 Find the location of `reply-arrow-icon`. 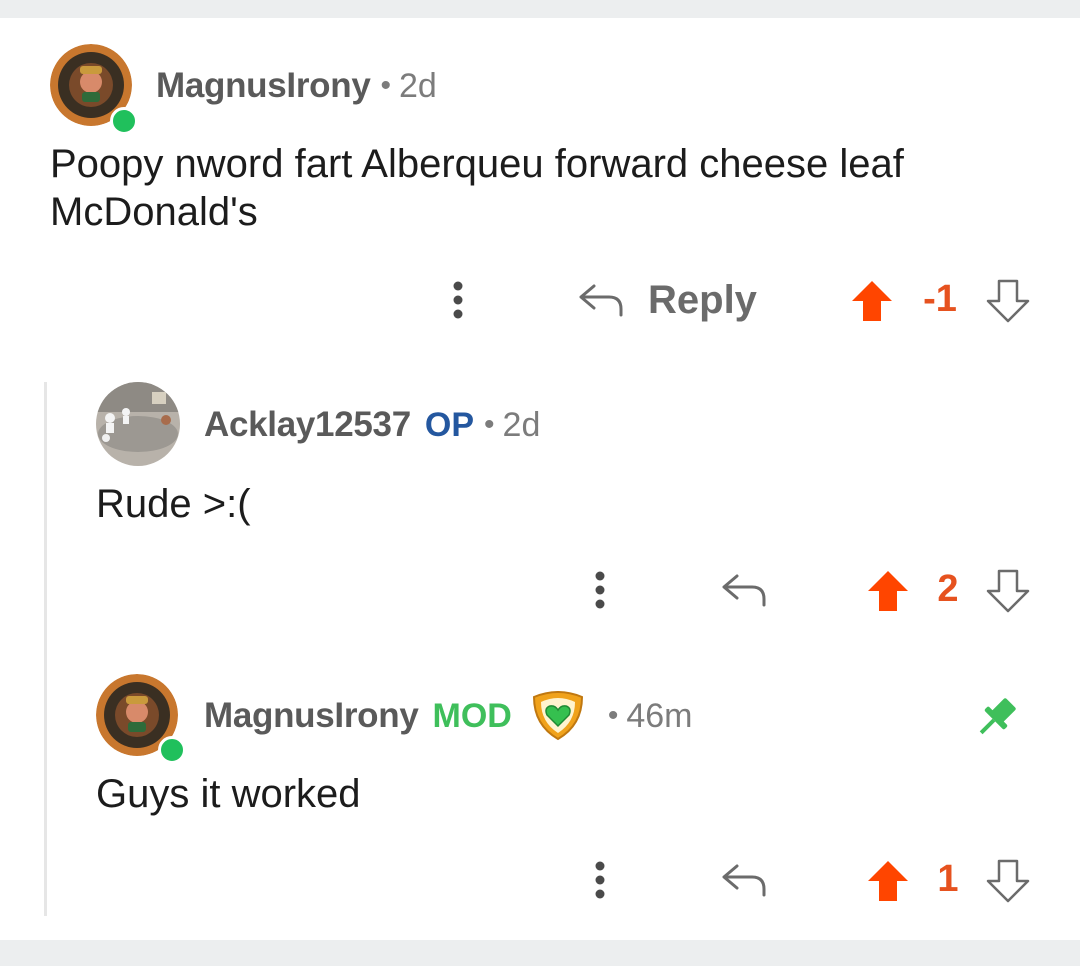

reply-arrow-icon is located at coordinates (744, 880).